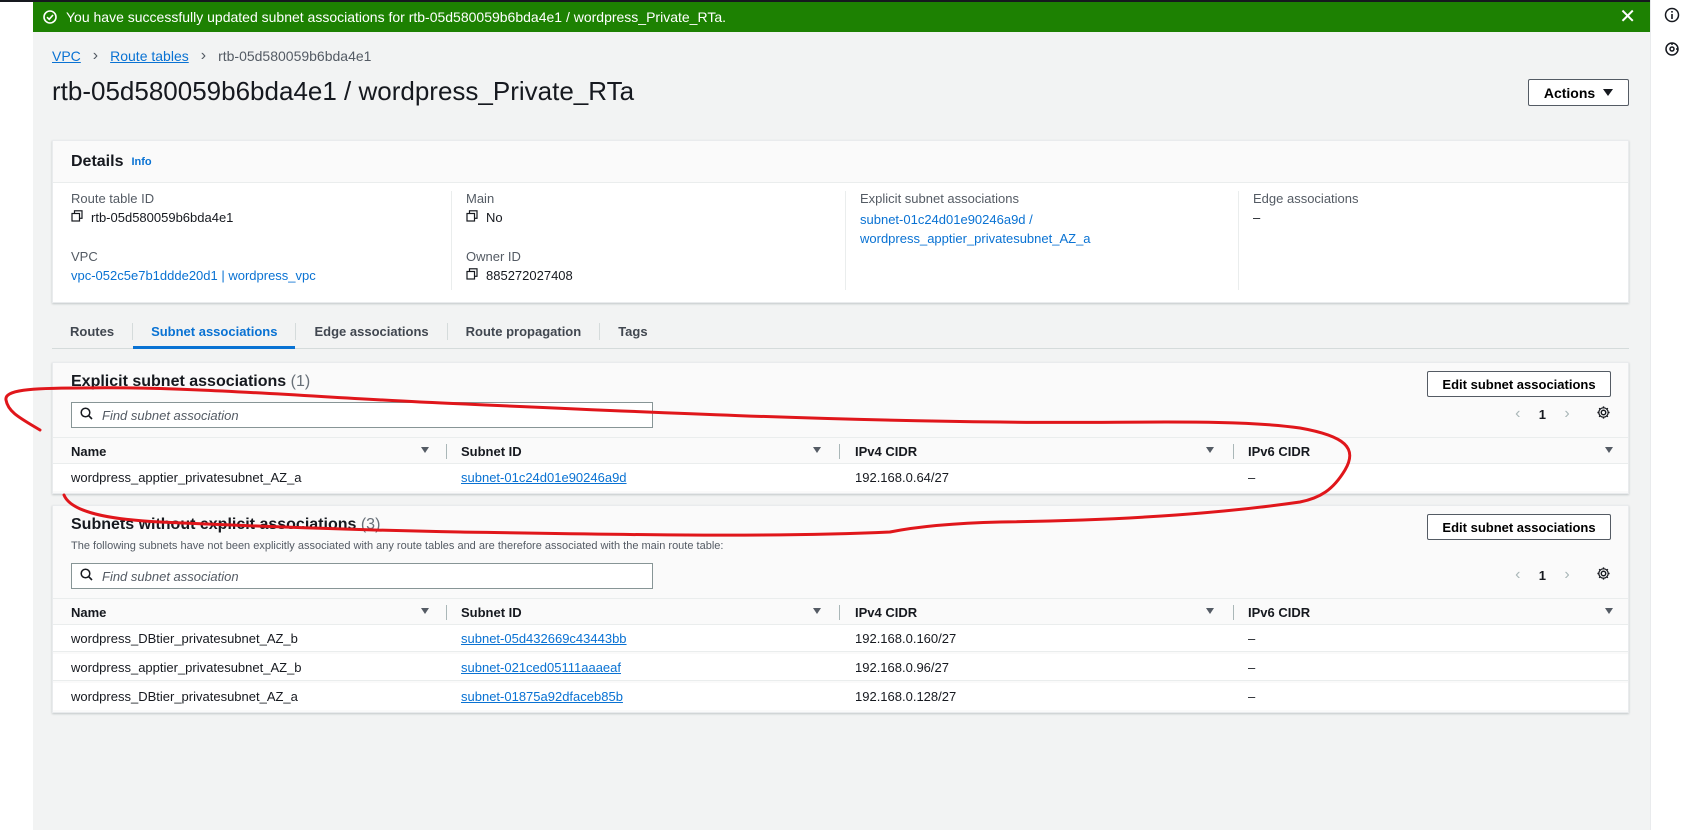  Describe the element at coordinates (655, 275) in the screenshot. I see `owner-value: 885272027408` at that location.